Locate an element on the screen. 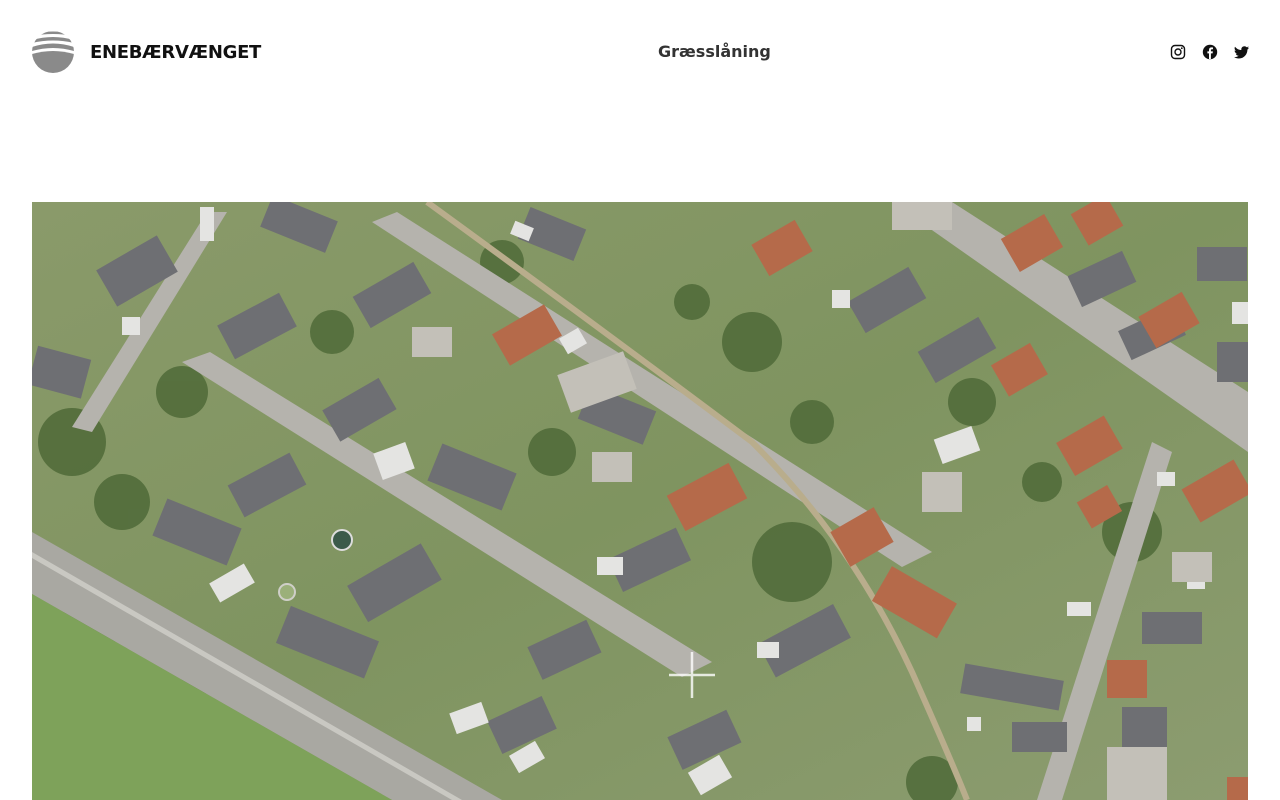 The image size is (1280, 800). facebook-icon is located at coordinates (1210, 52).